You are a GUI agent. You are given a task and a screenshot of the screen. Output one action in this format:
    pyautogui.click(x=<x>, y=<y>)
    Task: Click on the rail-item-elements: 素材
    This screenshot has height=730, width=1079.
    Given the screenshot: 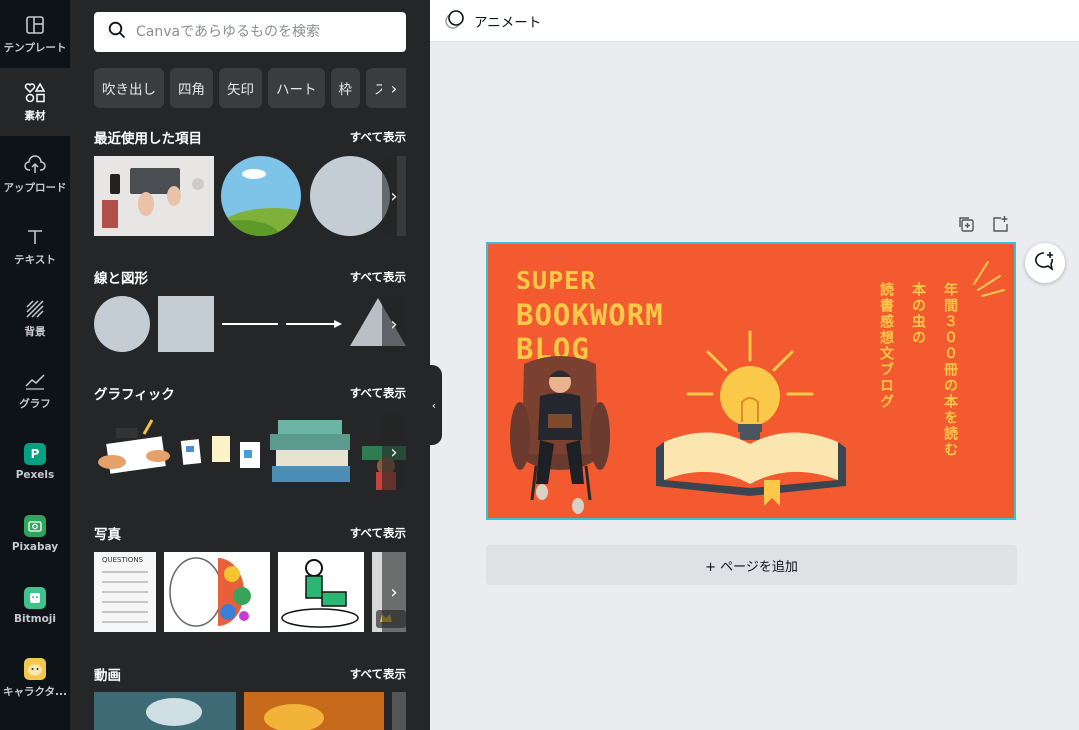 What is the action you would take?
    pyautogui.click(x=35, y=102)
    